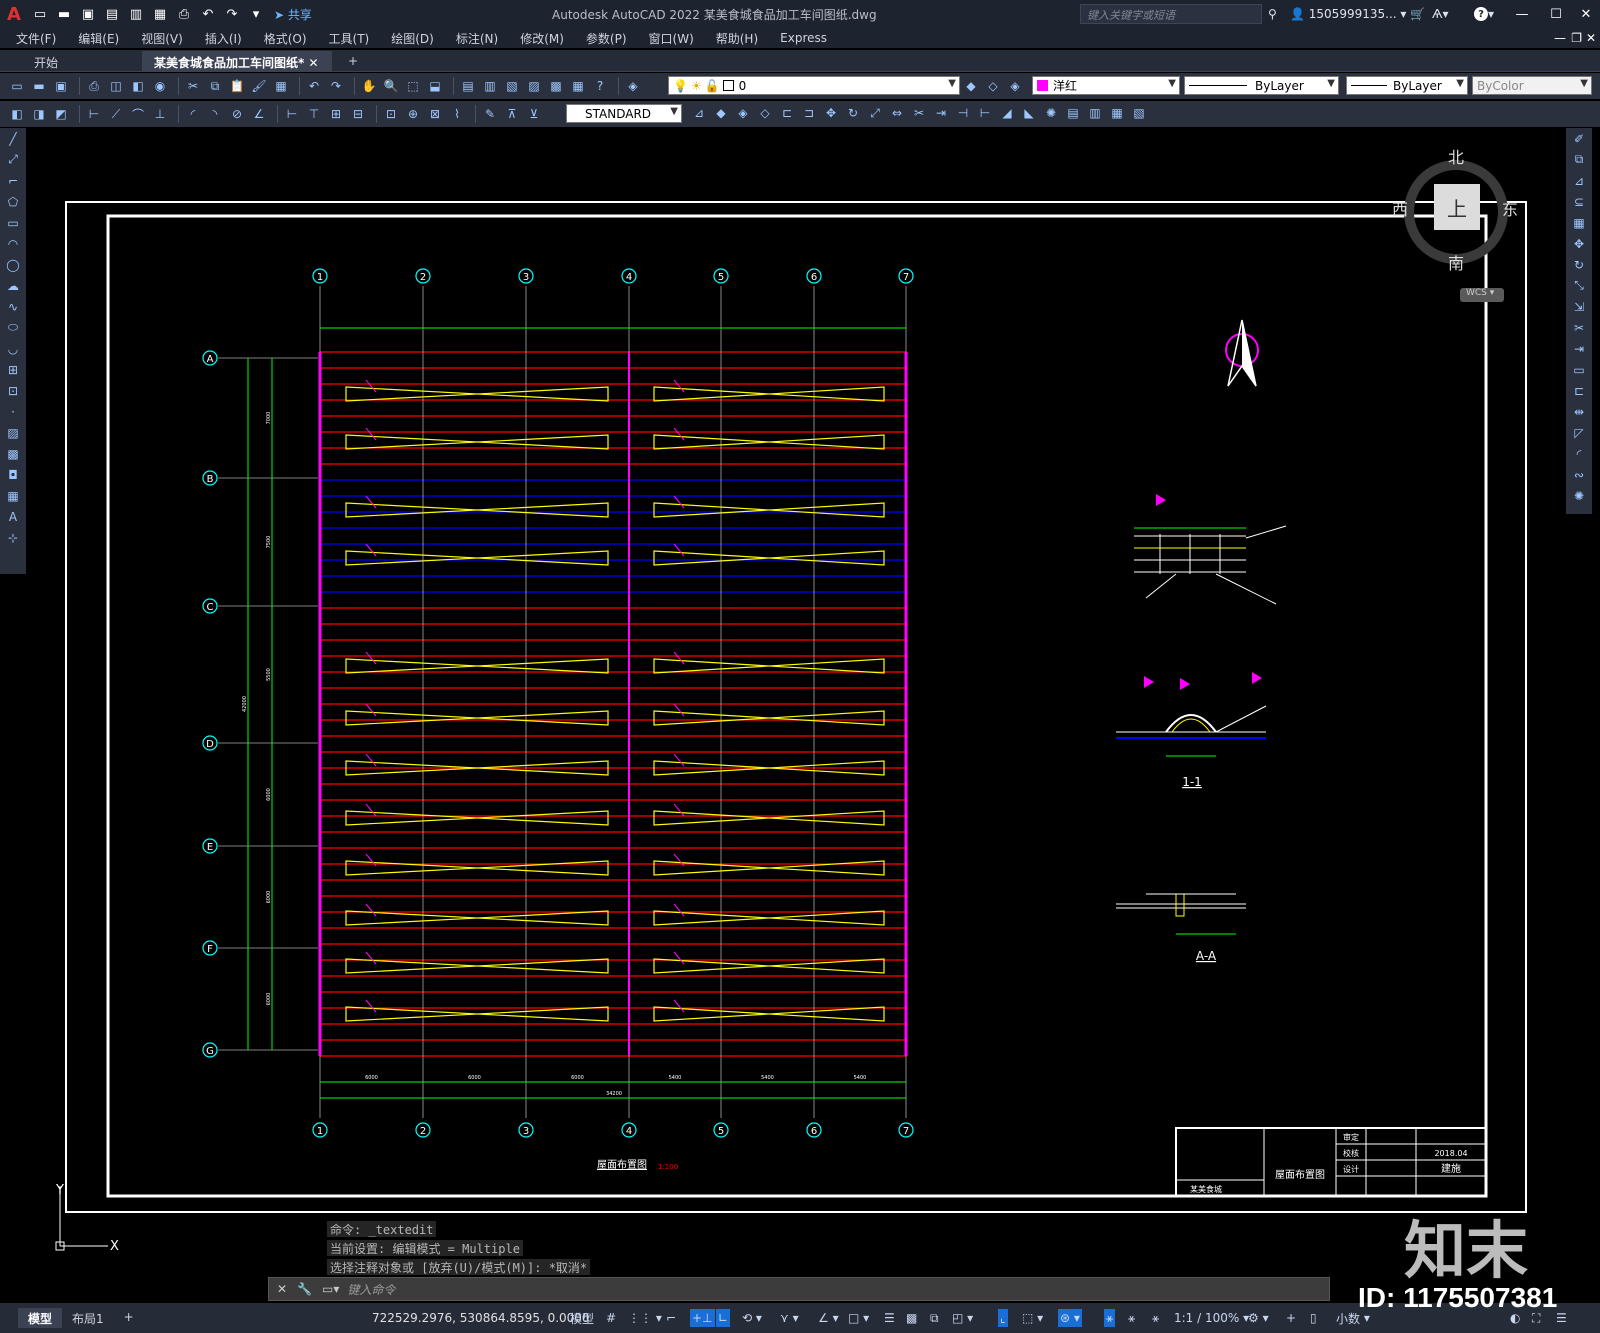 This screenshot has width=1600, height=1333. What do you see at coordinates (358, 114) in the screenshot?
I see `dim-space-icon: ⊟` at bounding box center [358, 114].